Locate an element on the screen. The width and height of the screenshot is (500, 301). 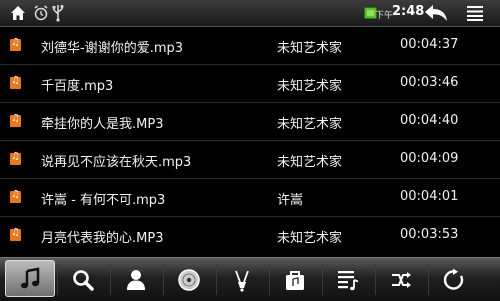
genre-button is located at coordinates (242, 279).